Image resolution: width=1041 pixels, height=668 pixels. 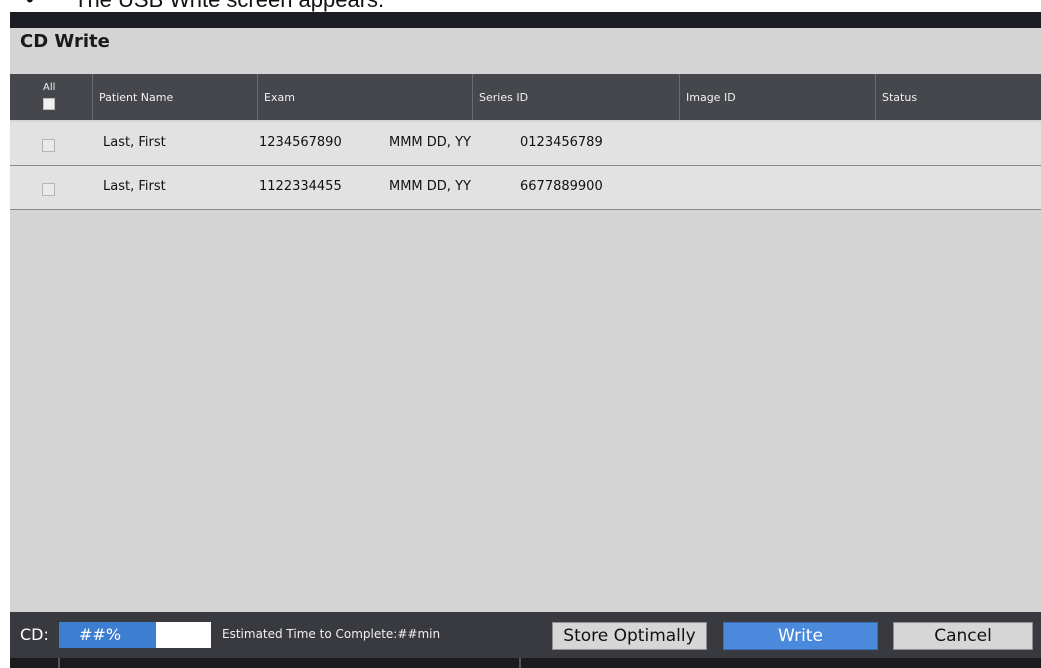 What do you see at coordinates (100, 634) in the screenshot?
I see `progress-percent: ##%` at bounding box center [100, 634].